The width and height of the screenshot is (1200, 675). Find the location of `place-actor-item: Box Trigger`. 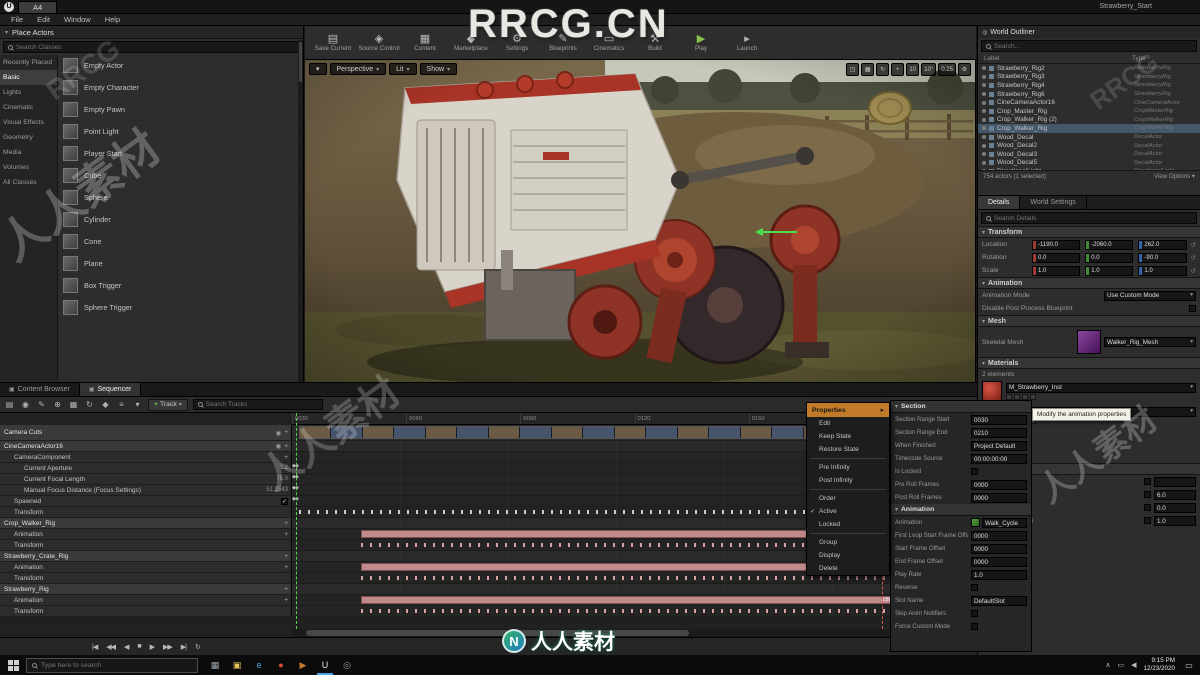

place-actor-item: Box Trigger is located at coordinates (180, 286).